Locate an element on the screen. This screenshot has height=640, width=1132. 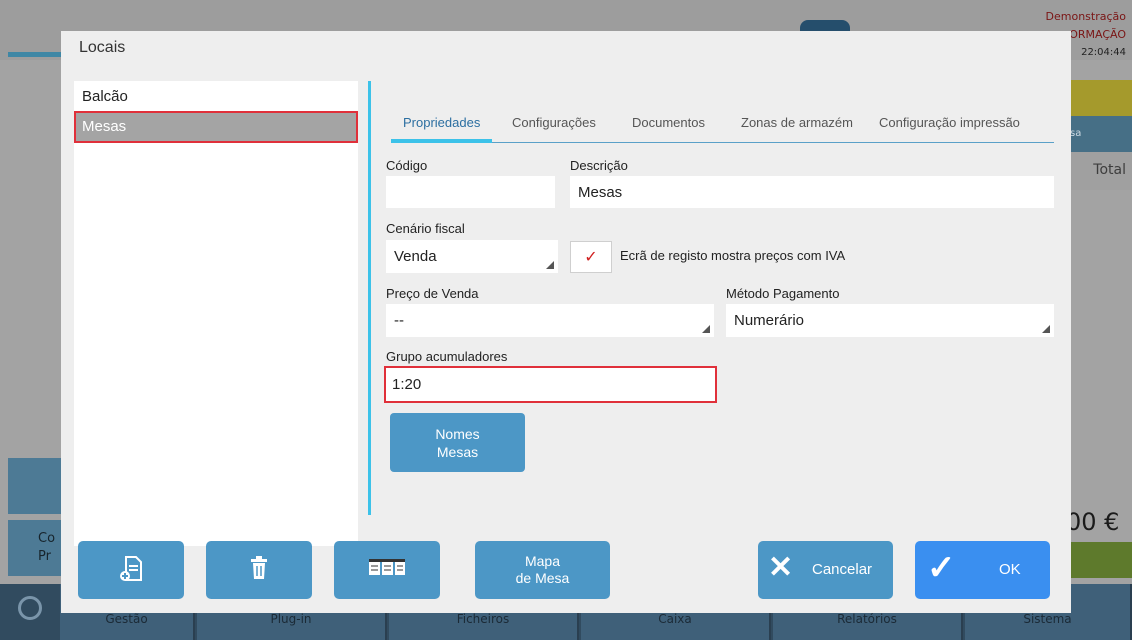
grupo-acumuladores-label: Grupo acumuladores is located at coordinates (447, 356).